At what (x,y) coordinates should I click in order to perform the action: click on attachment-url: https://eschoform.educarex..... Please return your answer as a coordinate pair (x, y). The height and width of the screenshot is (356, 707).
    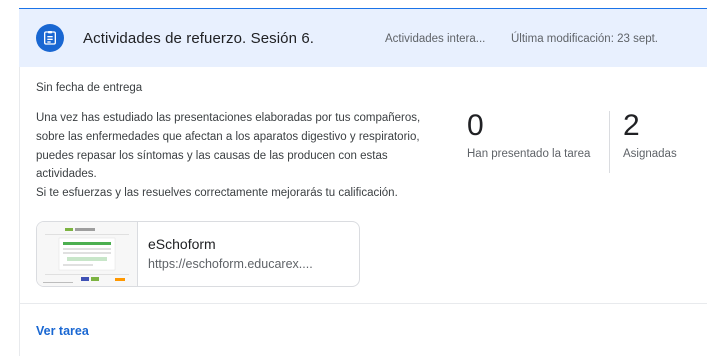
    Looking at the image, I should click on (230, 264).